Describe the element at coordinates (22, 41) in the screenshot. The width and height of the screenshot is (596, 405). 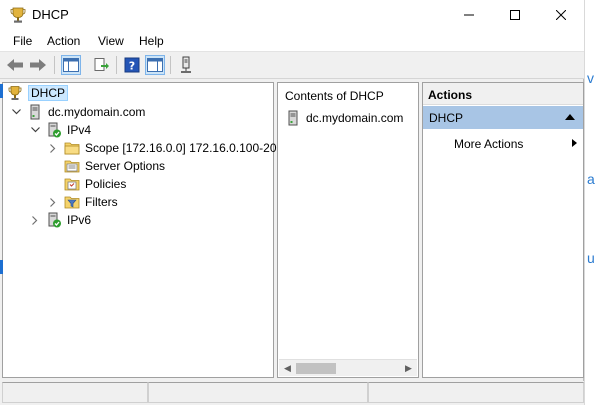
I see `menu-file: File` at that location.